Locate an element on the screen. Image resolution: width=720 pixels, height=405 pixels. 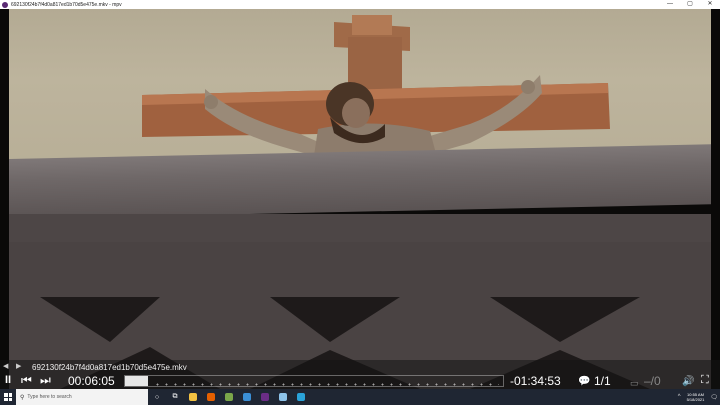
seek-bar-ticks is located at coordinates (326, 384).